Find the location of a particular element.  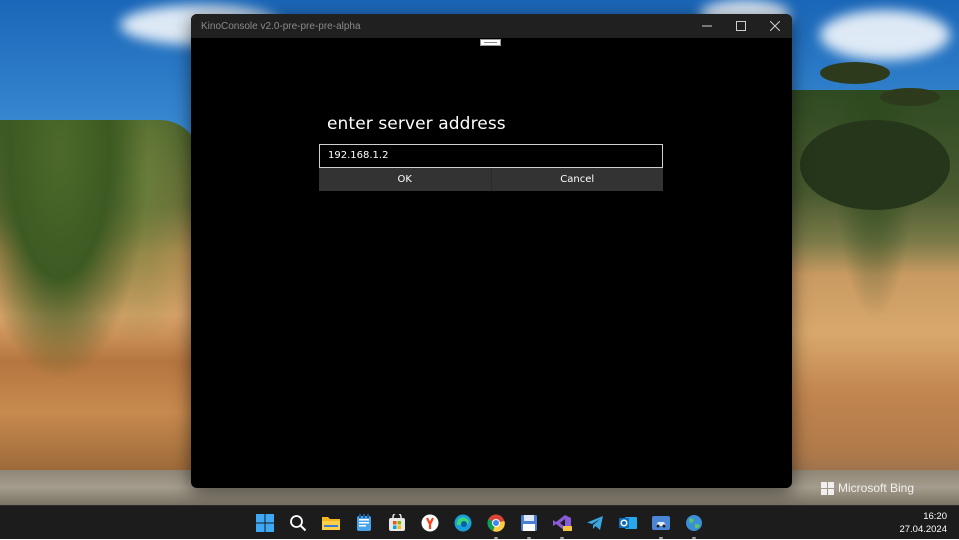

cancel-button: Cancel is located at coordinates (576, 179).